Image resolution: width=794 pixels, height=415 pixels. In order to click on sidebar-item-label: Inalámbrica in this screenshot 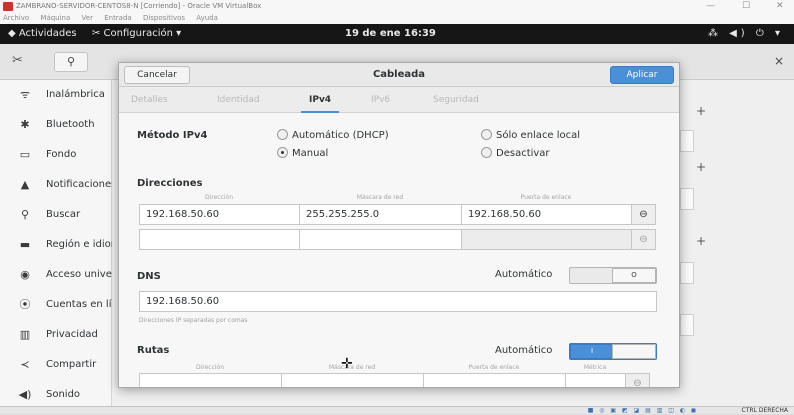, I will do `click(75, 94)`.